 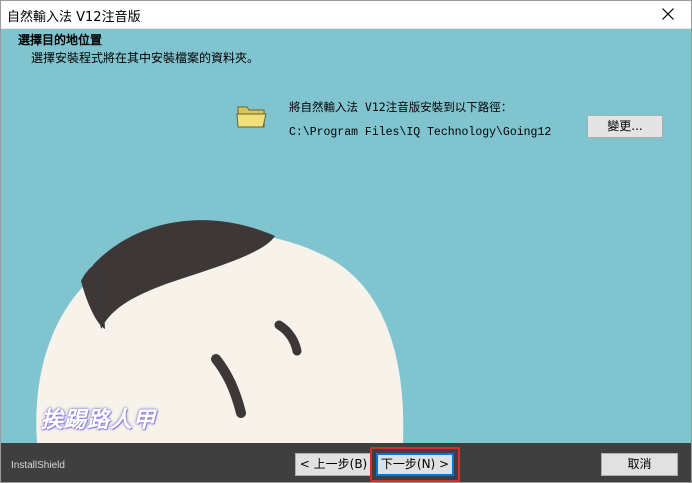 I want to click on destination-path: C:\Program Files\IQ Technology\Going12, so click(x=420, y=132).